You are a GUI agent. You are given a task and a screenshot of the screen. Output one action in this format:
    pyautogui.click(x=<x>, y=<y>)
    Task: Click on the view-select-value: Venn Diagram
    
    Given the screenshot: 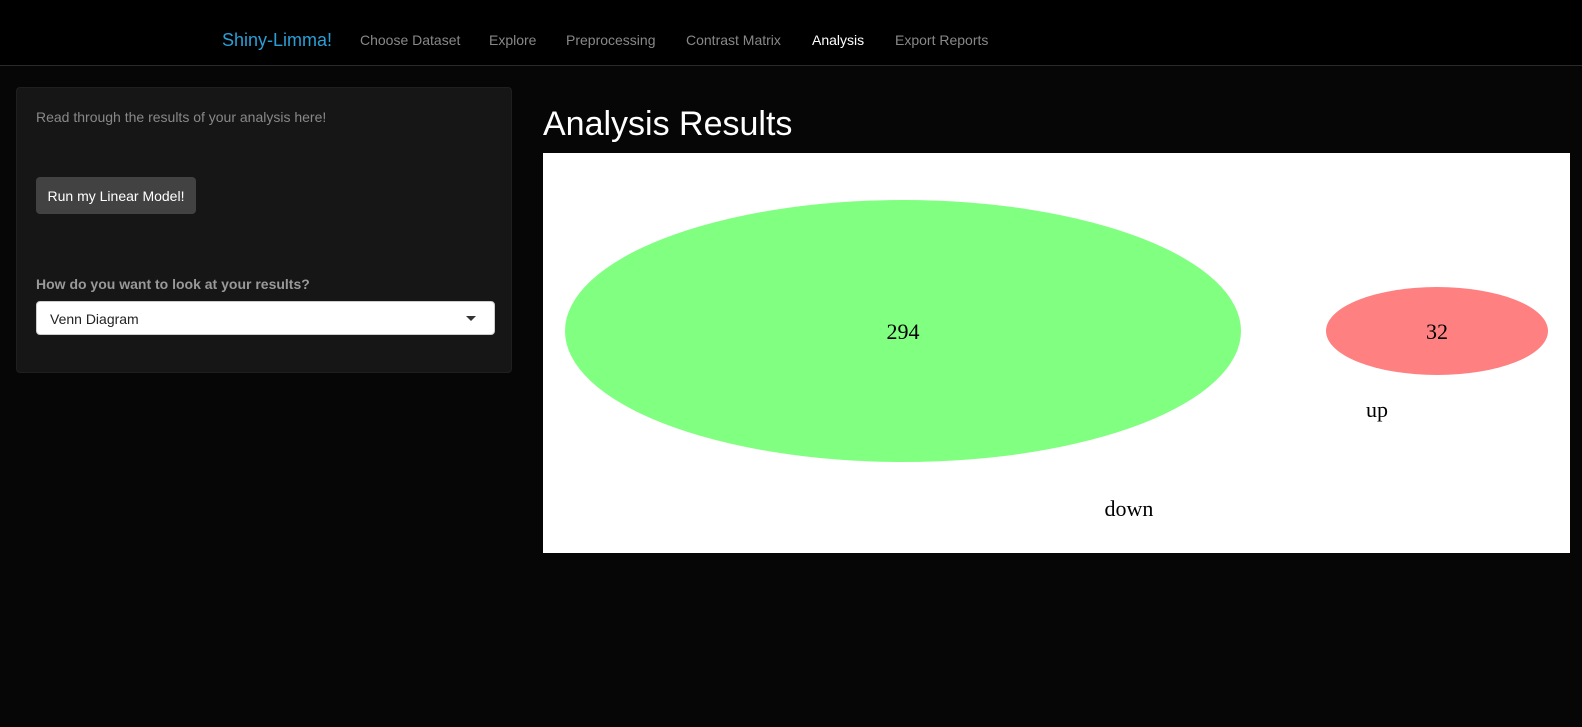 What is the action you would take?
    pyautogui.click(x=94, y=319)
    